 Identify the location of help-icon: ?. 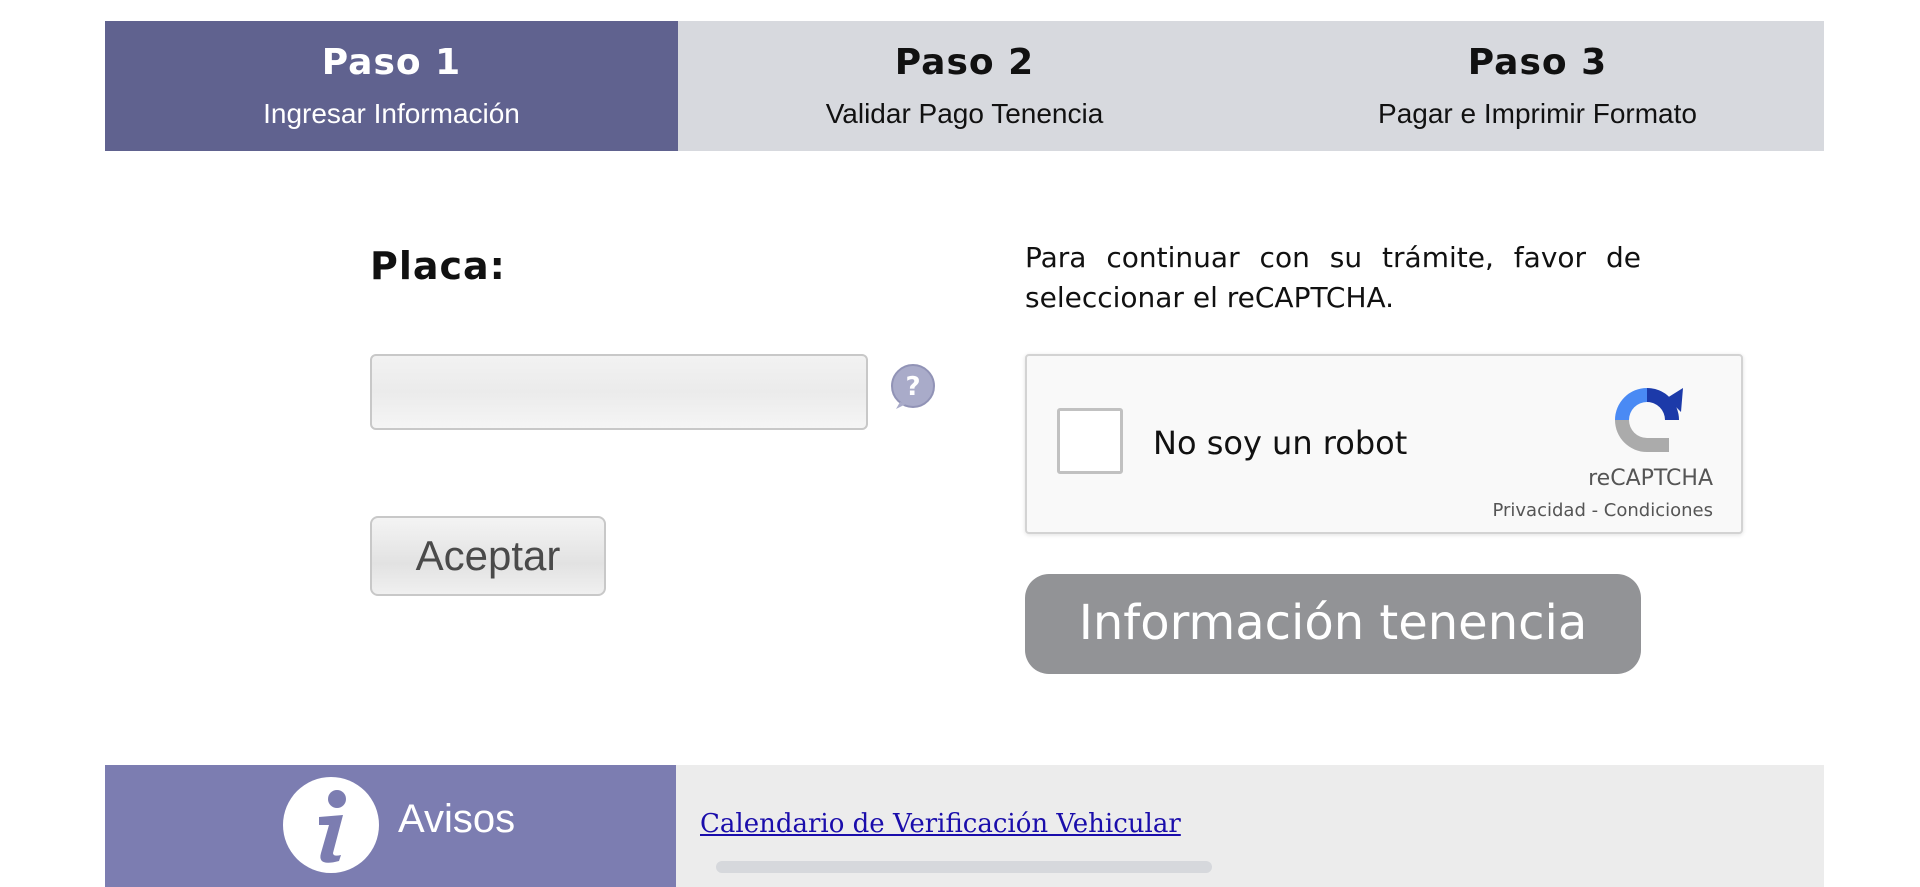
(913, 387).